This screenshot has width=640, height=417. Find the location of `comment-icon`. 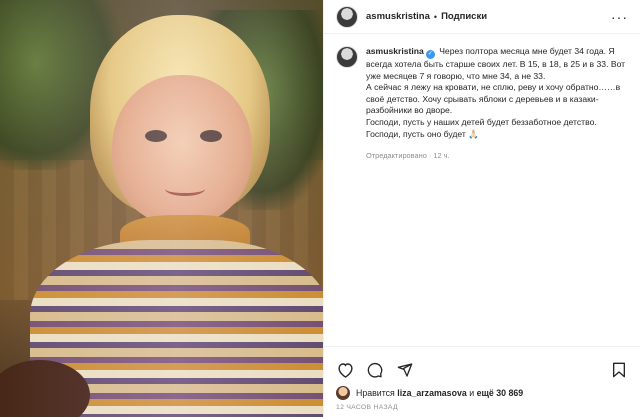

comment-icon is located at coordinates (375, 370).